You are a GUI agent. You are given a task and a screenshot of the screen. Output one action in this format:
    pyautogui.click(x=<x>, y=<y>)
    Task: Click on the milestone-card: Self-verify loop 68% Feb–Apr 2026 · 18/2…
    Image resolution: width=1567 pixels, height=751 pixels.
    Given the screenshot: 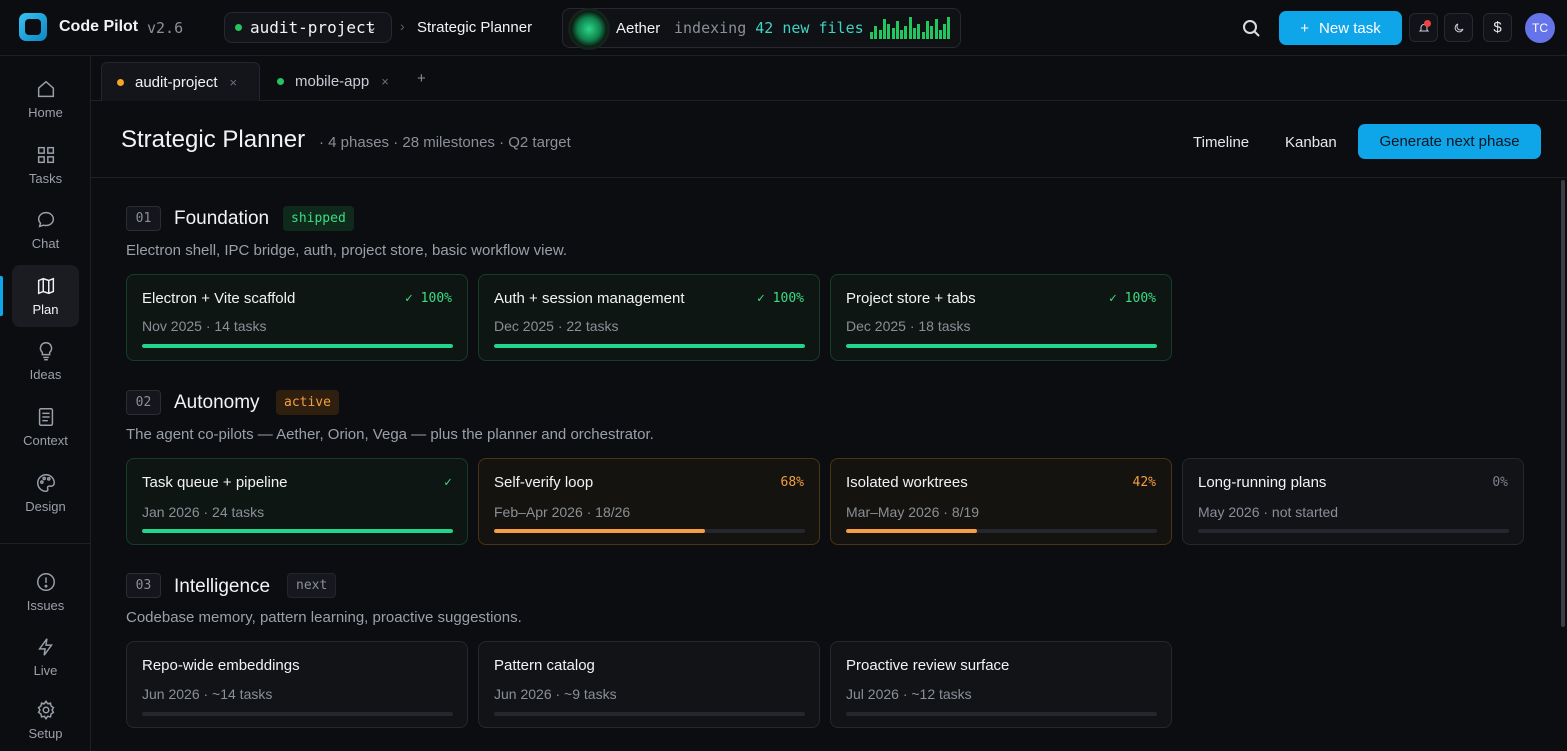 What is the action you would take?
    pyautogui.click(x=649, y=501)
    